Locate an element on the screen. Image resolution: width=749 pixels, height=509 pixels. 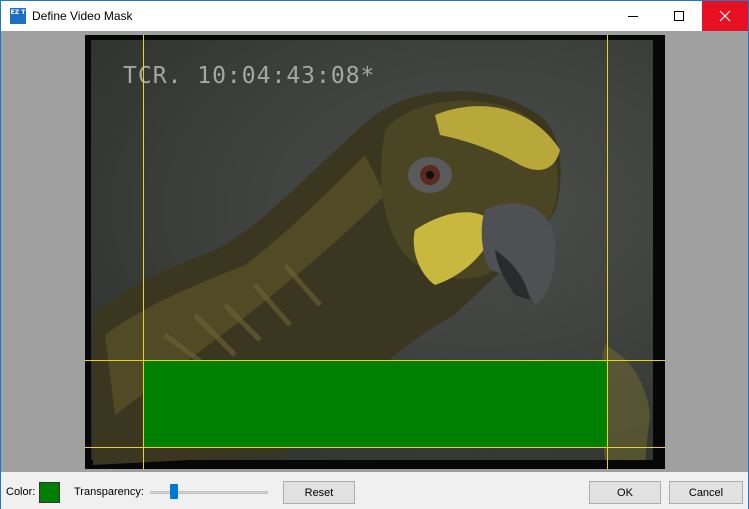
ok-button: OK is located at coordinates (625, 492).